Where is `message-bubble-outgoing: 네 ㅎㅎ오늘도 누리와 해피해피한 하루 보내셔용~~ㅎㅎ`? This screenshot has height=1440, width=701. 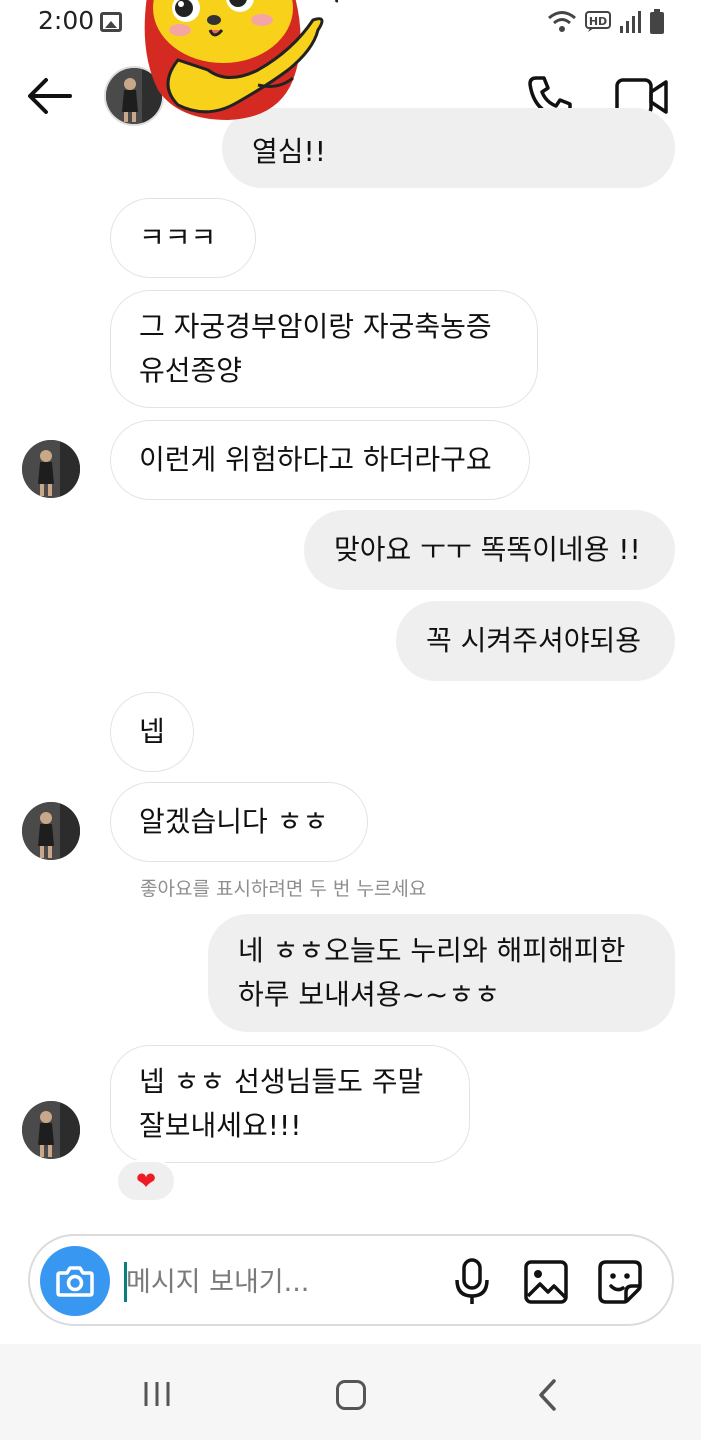 message-bubble-outgoing: 네 ㅎㅎ오늘도 누리와 해피해피한 하루 보내셔용~~ㅎㅎ is located at coordinates (441, 973).